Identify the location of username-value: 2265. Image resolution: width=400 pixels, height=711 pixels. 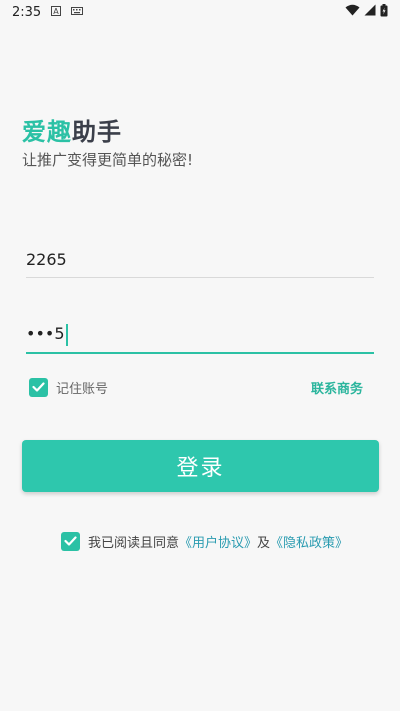
(46, 259).